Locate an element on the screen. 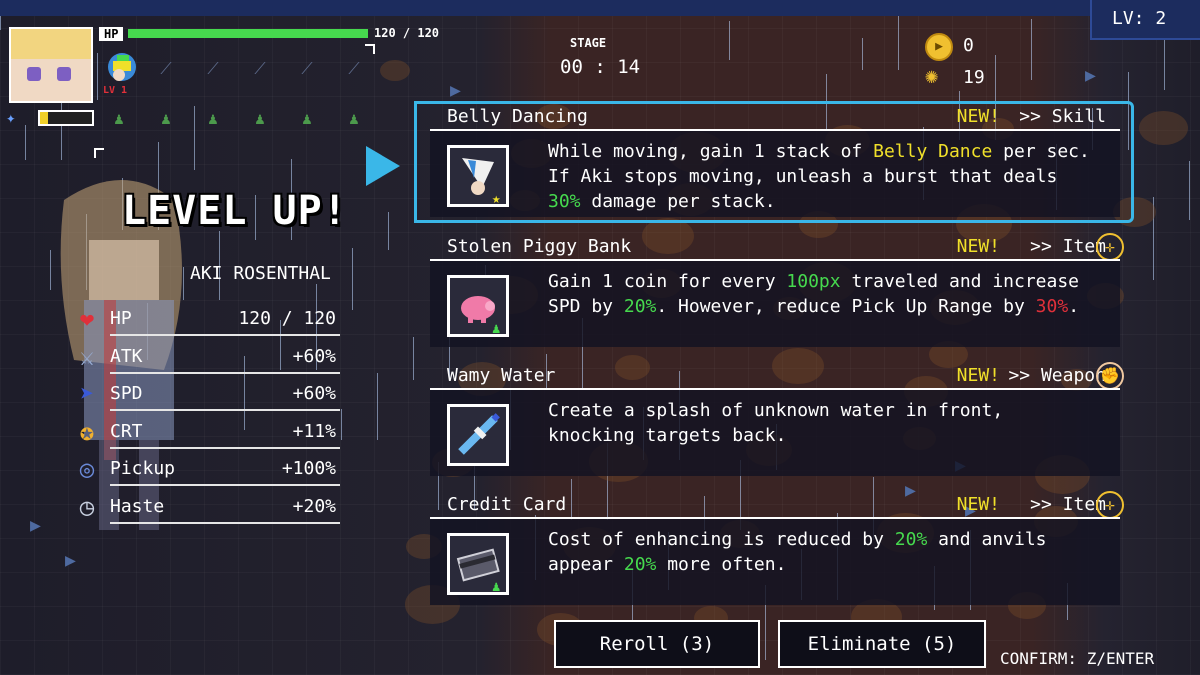 The image size is (1200, 675). stat-row-atk: ⚔ ATK +60% is located at coordinates (205, 357).